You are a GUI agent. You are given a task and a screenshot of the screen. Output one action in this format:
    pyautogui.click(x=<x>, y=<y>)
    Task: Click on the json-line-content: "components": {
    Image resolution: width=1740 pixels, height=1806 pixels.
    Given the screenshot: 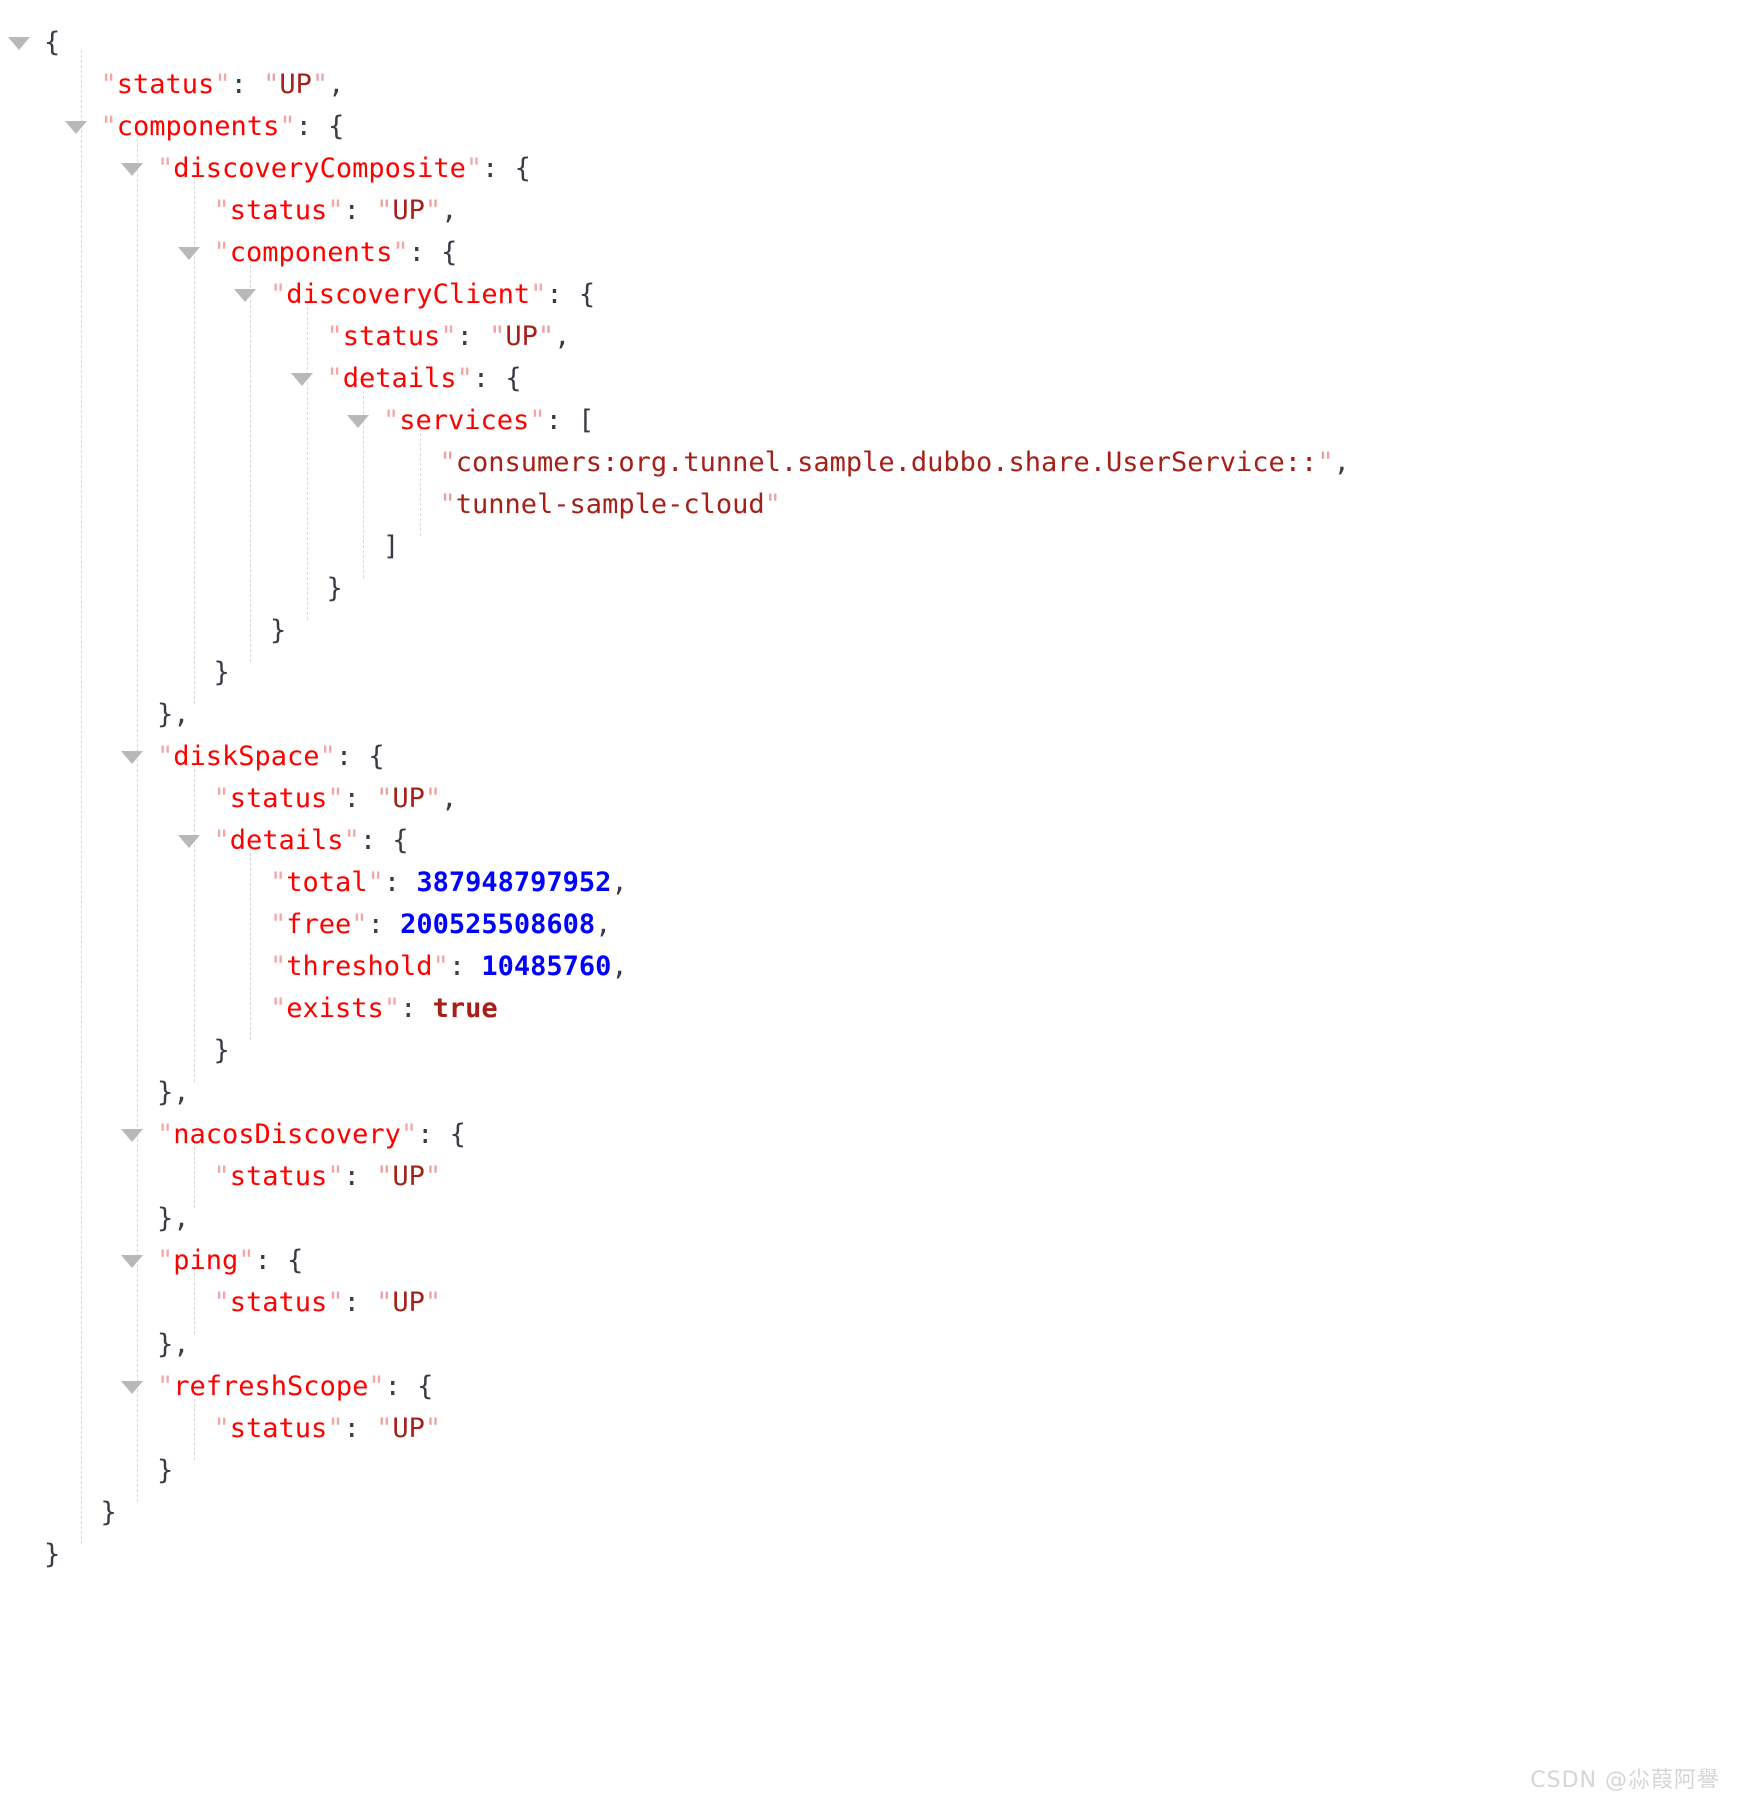 What is the action you would take?
    pyautogui.click(x=336, y=253)
    